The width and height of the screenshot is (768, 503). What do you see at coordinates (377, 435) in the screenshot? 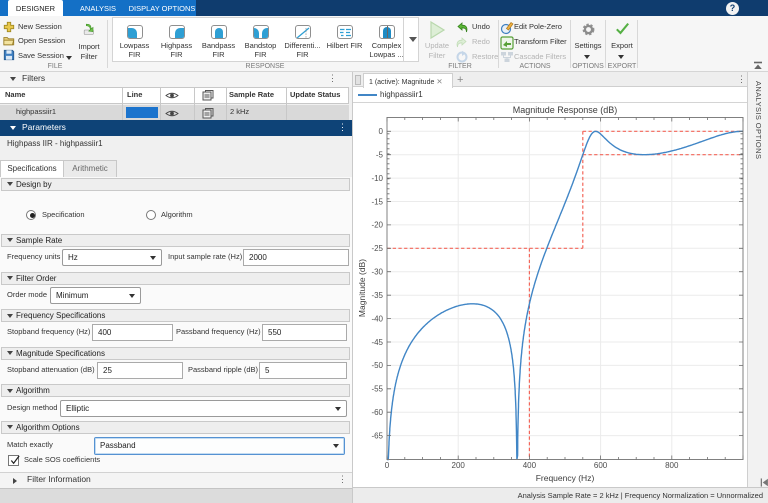
I see `svg-text: -65` at bounding box center [377, 435].